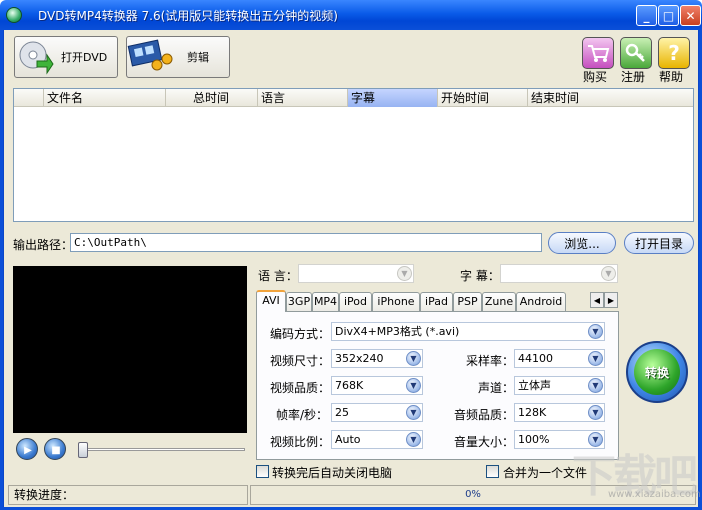  Describe the element at coordinates (436, 301) in the screenshot. I see `tab-ipad: iPad` at that location.